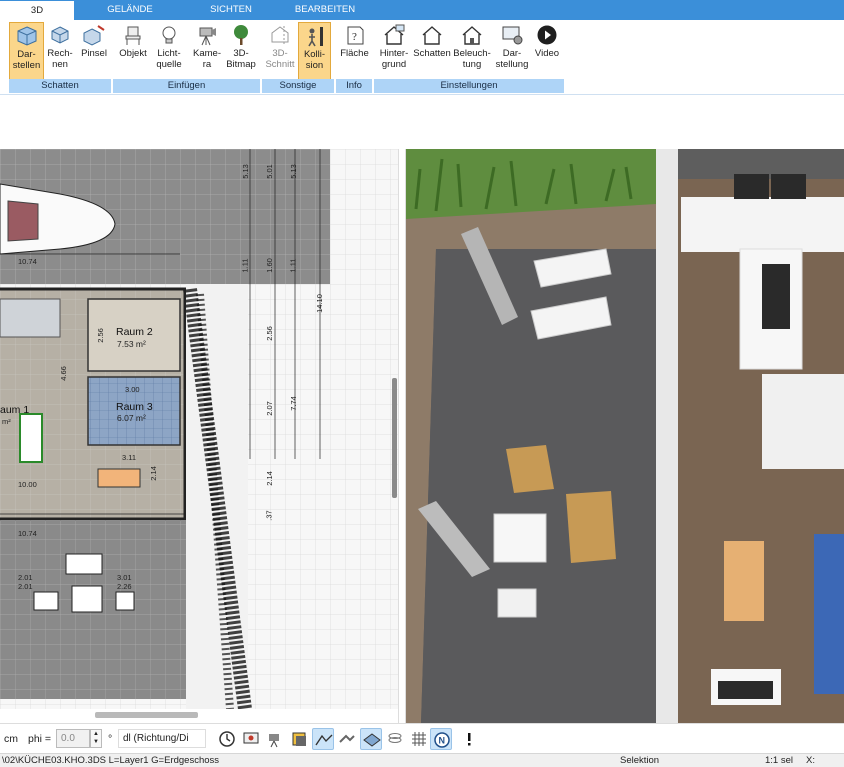  Describe the element at coordinates (15, 410) in the screenshot. I see `room-1-name: aum 1` at that location.